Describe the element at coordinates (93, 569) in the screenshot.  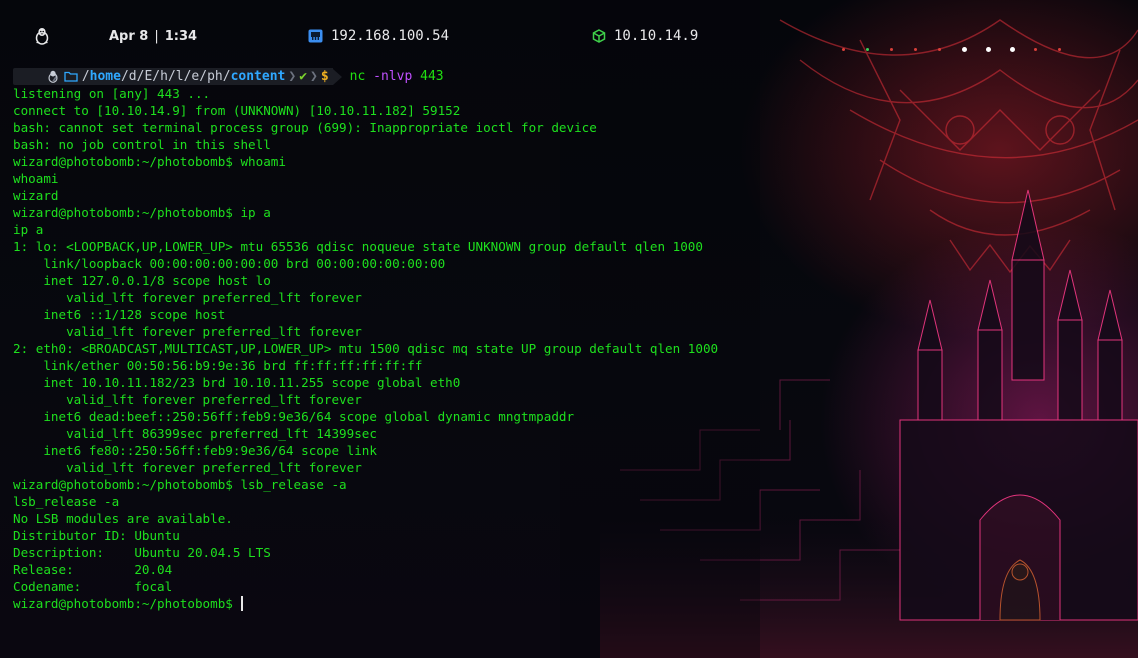
I see `terminal-line: Release: 20.04` at that location.